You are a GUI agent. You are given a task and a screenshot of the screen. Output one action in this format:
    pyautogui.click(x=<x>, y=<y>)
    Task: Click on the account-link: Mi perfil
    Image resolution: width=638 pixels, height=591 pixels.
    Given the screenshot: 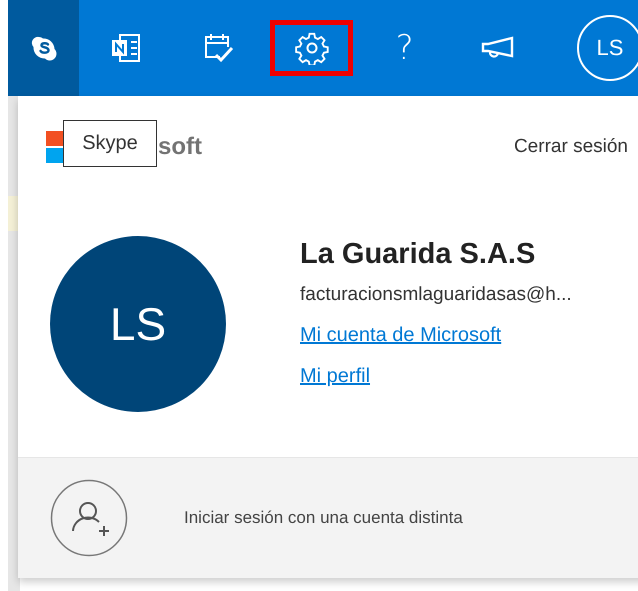 What is the action you would take?
    pyautogui.click(x=335, y=376)
    